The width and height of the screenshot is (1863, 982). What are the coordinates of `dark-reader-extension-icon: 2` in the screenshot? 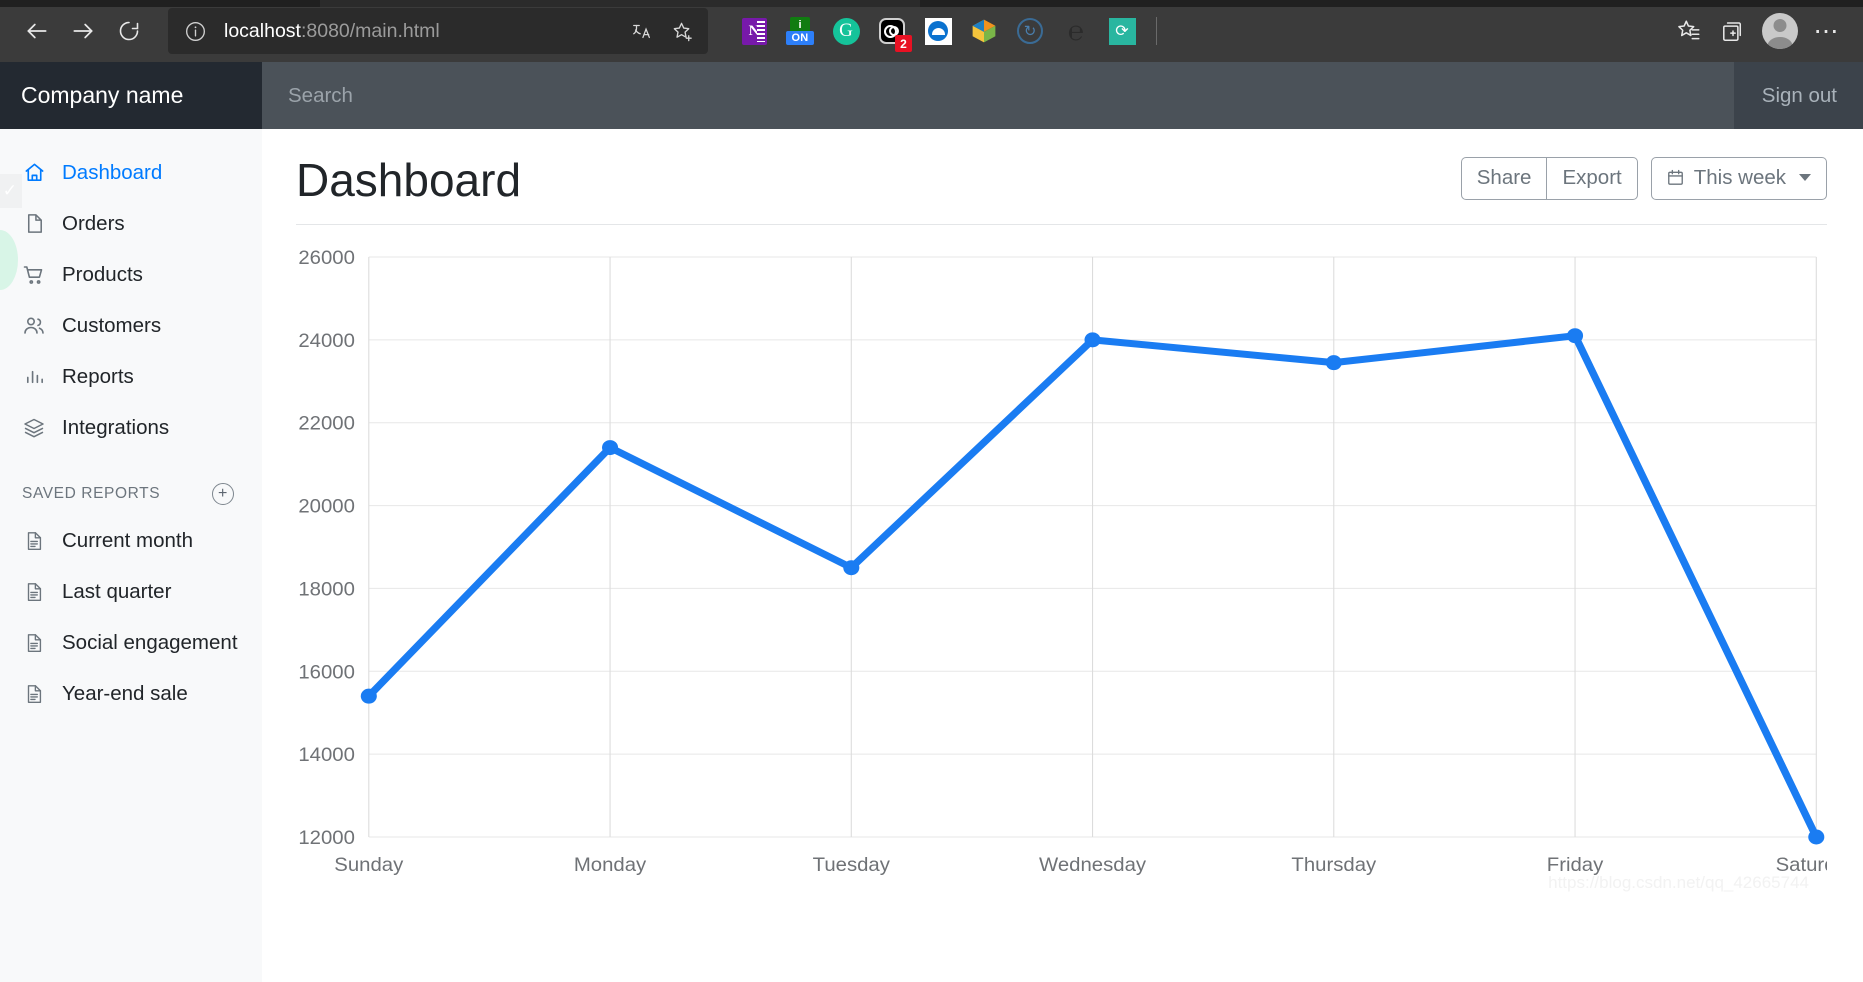 It's located at (892, 31).